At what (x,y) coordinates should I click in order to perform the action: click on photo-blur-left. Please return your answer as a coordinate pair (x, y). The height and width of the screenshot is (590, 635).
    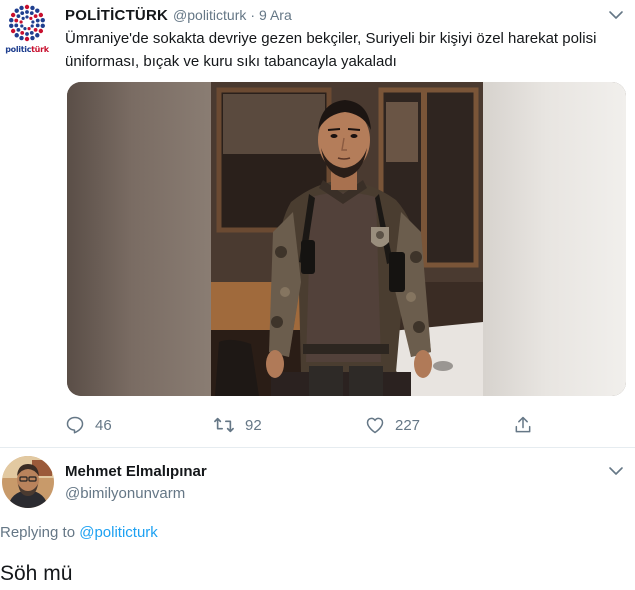
    Looking at the image, I should click on (139, 239).